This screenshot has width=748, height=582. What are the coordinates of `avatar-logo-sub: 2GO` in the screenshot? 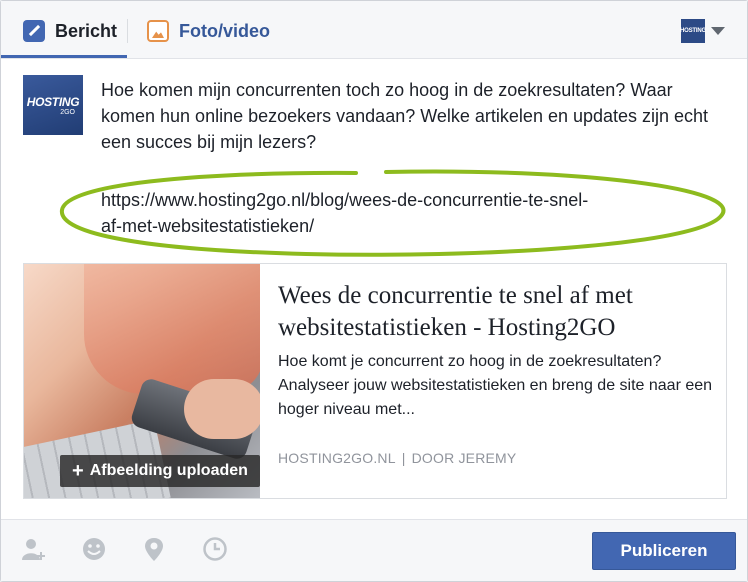 It's located at (67, 112).